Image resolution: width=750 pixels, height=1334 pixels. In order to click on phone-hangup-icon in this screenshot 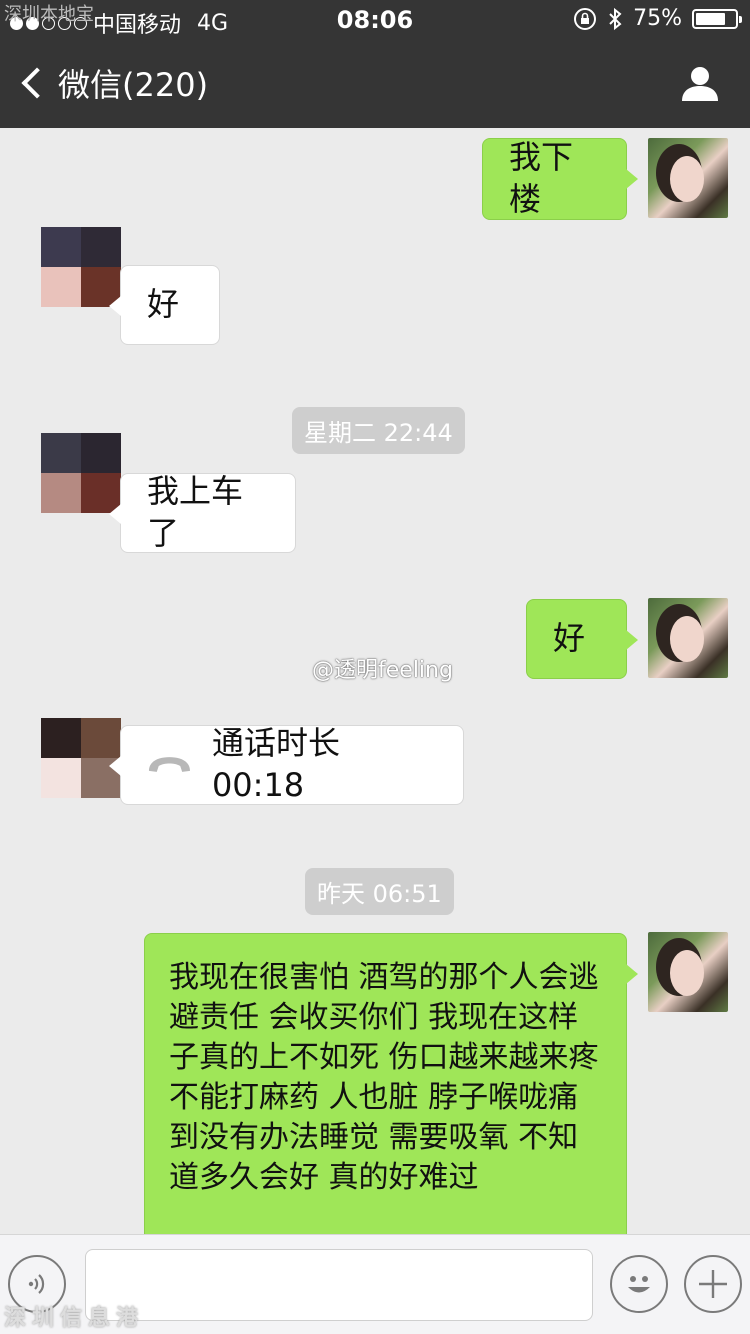, I will do `click(169, 764)`.